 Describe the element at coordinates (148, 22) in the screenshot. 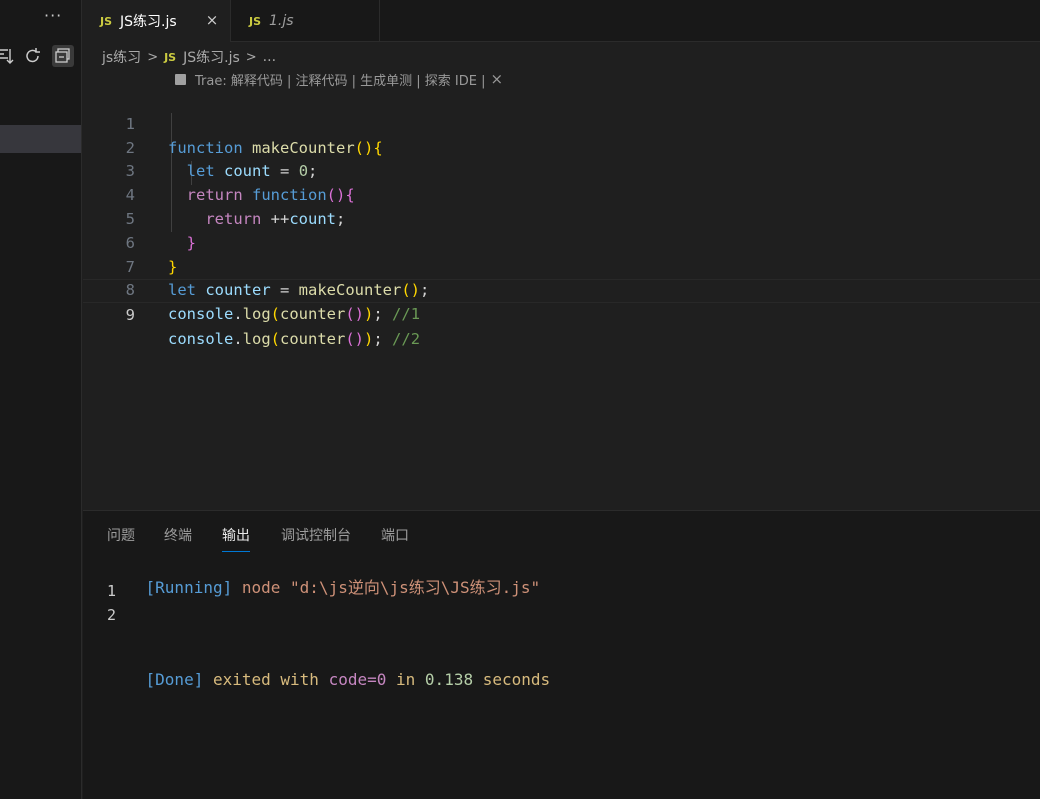

I see `tab-label: JS练习.js` at that location.